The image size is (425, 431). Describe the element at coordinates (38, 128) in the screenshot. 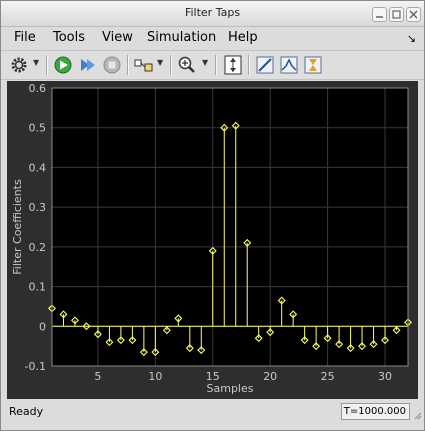

I see `y-tick-label: 0.5` at that location.